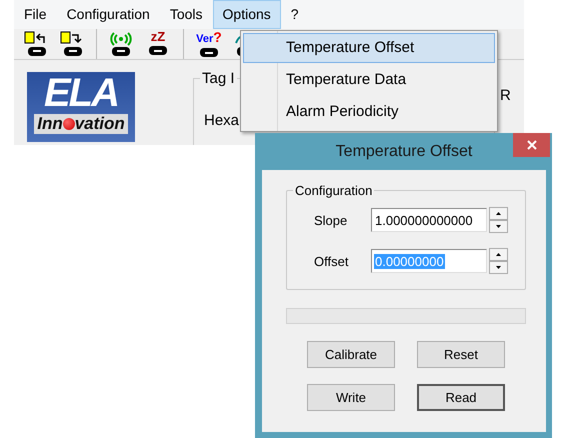 The image size is (562, 438). What do you see at coordinates (351, 354) in the screenshot?
I see `dialog-button: Calibrate` at bounding box center [351, 354].